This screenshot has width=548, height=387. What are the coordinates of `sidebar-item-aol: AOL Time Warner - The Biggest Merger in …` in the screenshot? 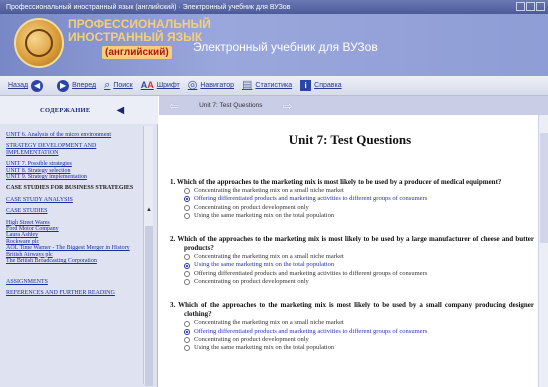 It's located at (73, 248).